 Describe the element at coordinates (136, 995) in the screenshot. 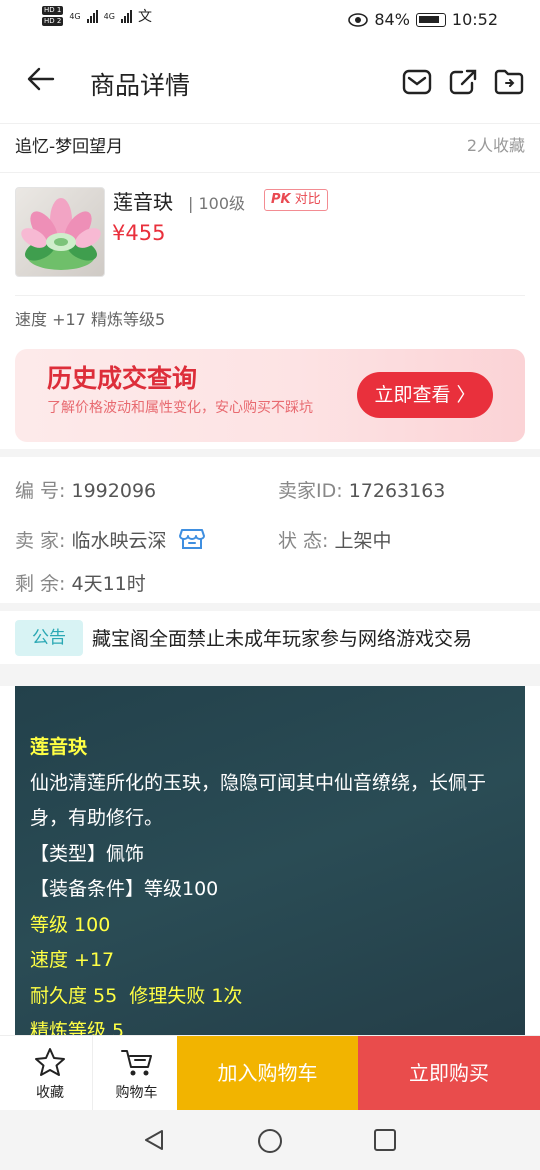

I see `desc-line-durability: 耐久度 55 修理失败 1次` at that location.